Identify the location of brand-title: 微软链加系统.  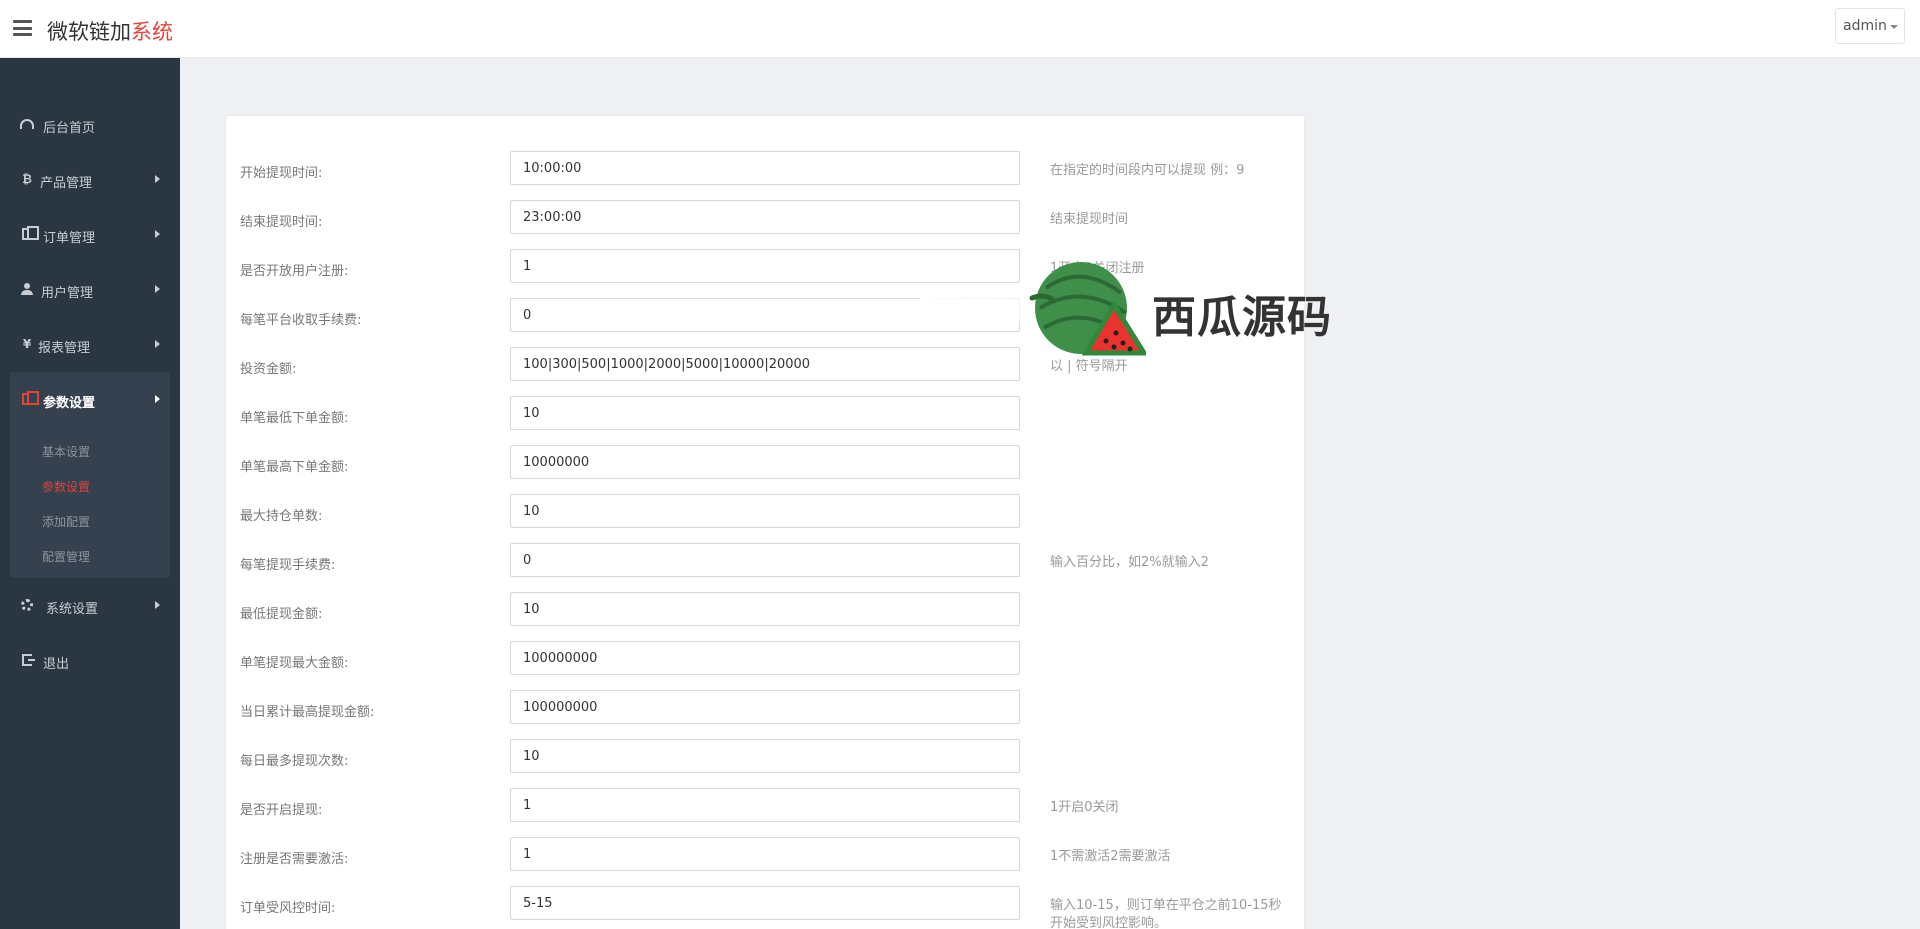
(110, 31).